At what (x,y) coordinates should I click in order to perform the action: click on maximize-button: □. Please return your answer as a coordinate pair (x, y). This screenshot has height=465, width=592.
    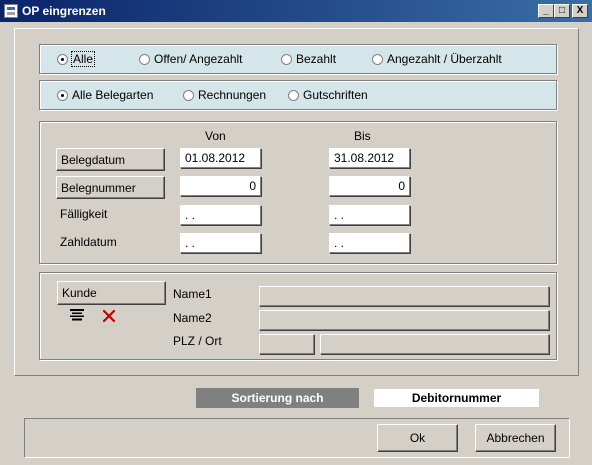
    Looking at the image, I should click on (562, 11).